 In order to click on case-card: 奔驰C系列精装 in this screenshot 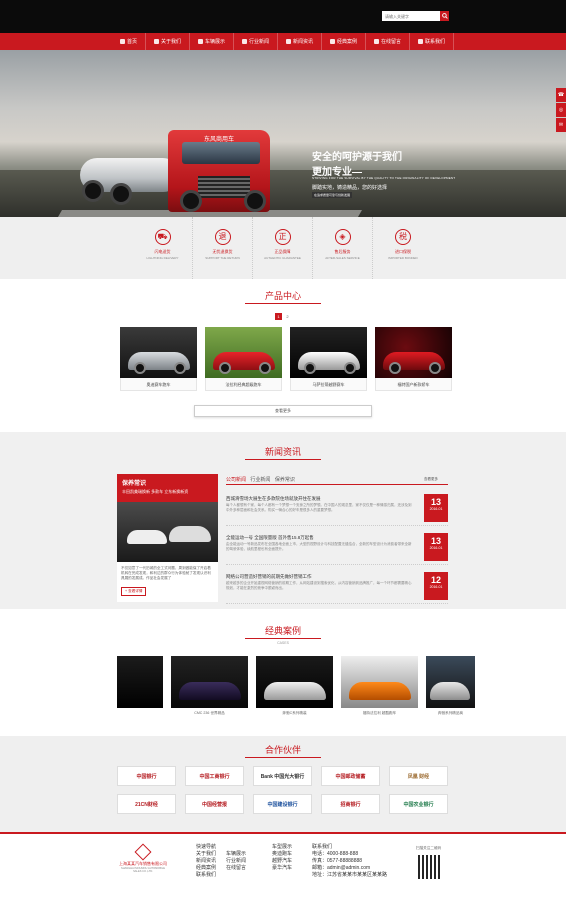, I will do `click(294, 686)`.